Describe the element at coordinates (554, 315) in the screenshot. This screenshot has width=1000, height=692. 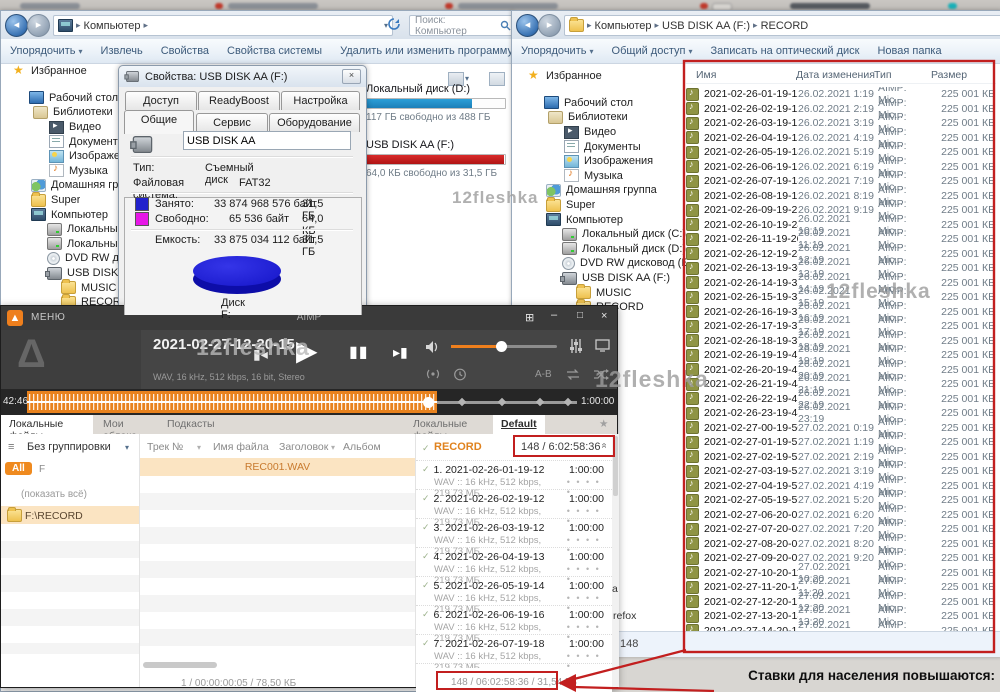
I see `minimize-icon: –` at that location.